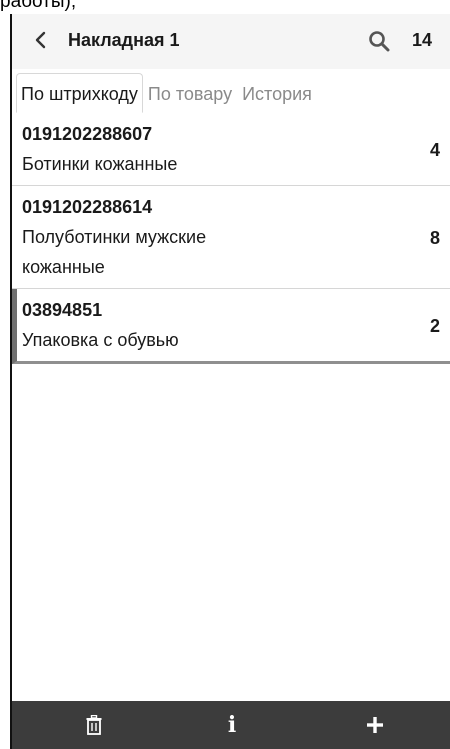  Describe the element at coordinates (62, 310) in the screenshot. I see `item-barcode: 03894851` at that location.